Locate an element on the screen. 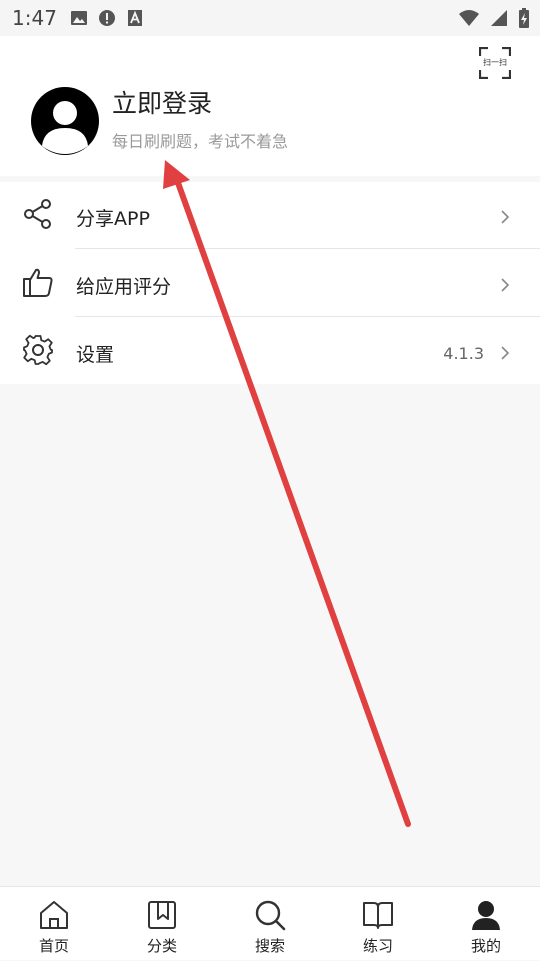 Image resolution: width=540 pixels, height=961 pixels. login-title: 立即登录 is located at coordinates (162, 102).